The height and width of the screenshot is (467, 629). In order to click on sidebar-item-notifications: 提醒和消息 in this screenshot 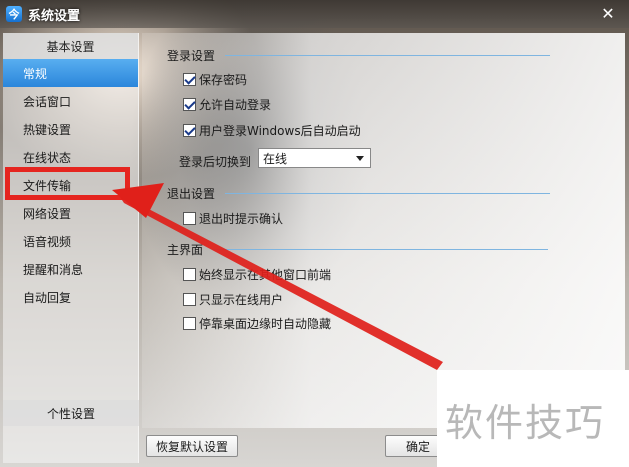, I will do `click(70, 269)`.